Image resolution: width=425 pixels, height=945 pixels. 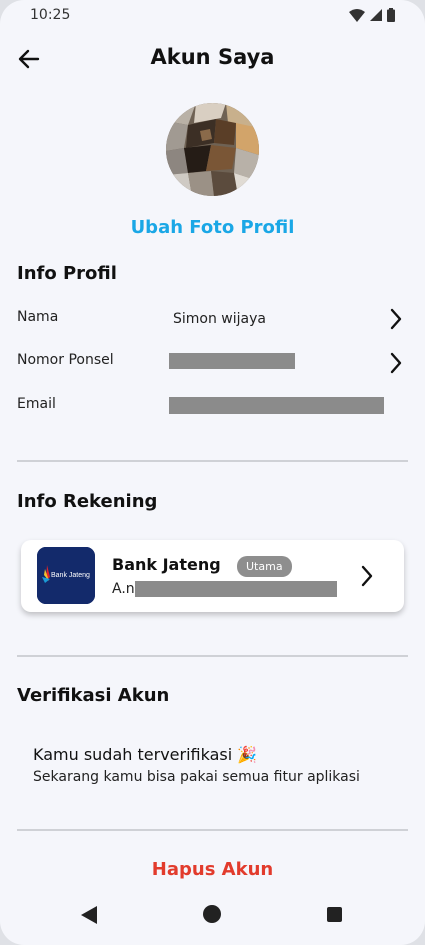 I want to click on phone-number-redacted, so click(x=232, y=361).